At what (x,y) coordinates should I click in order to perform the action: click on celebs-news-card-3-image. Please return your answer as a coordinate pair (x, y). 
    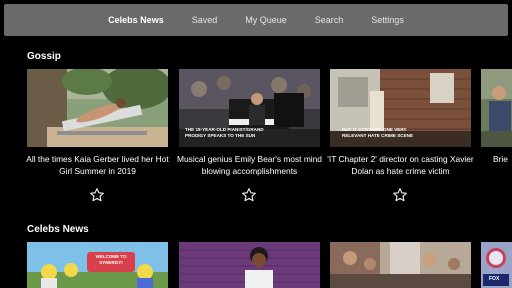
    Looking at the image, I should click on (400, 265).